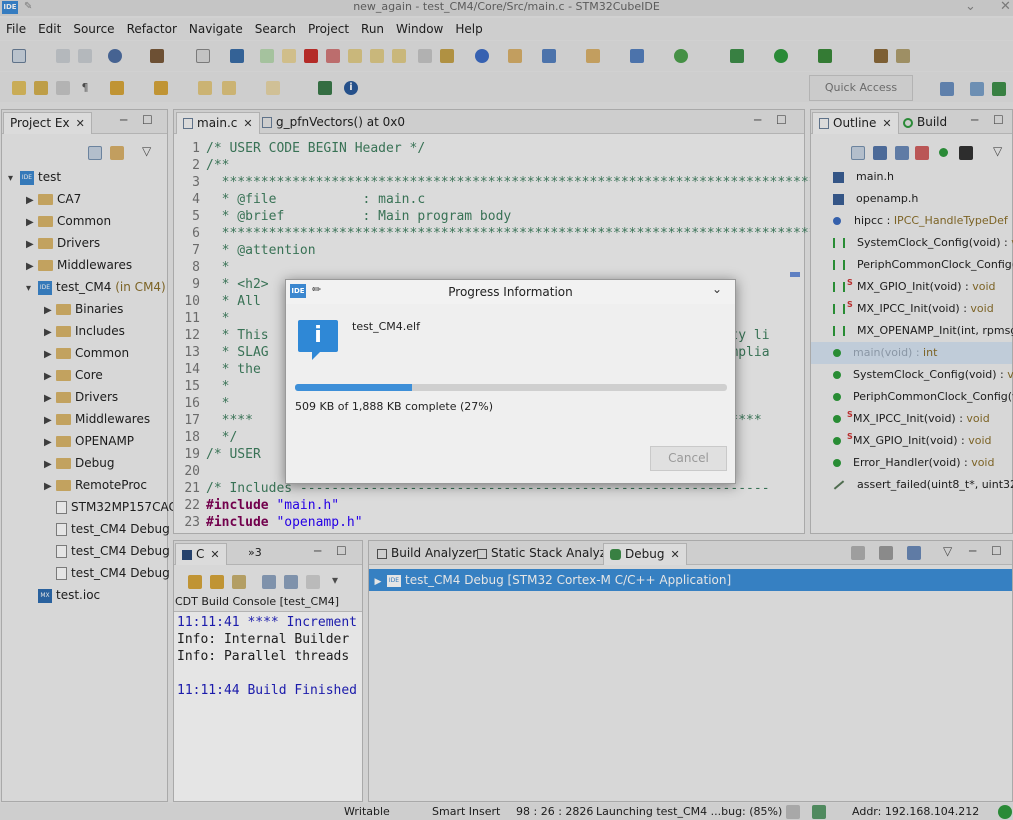  I want to click on progress-bar, so click(511, 387).